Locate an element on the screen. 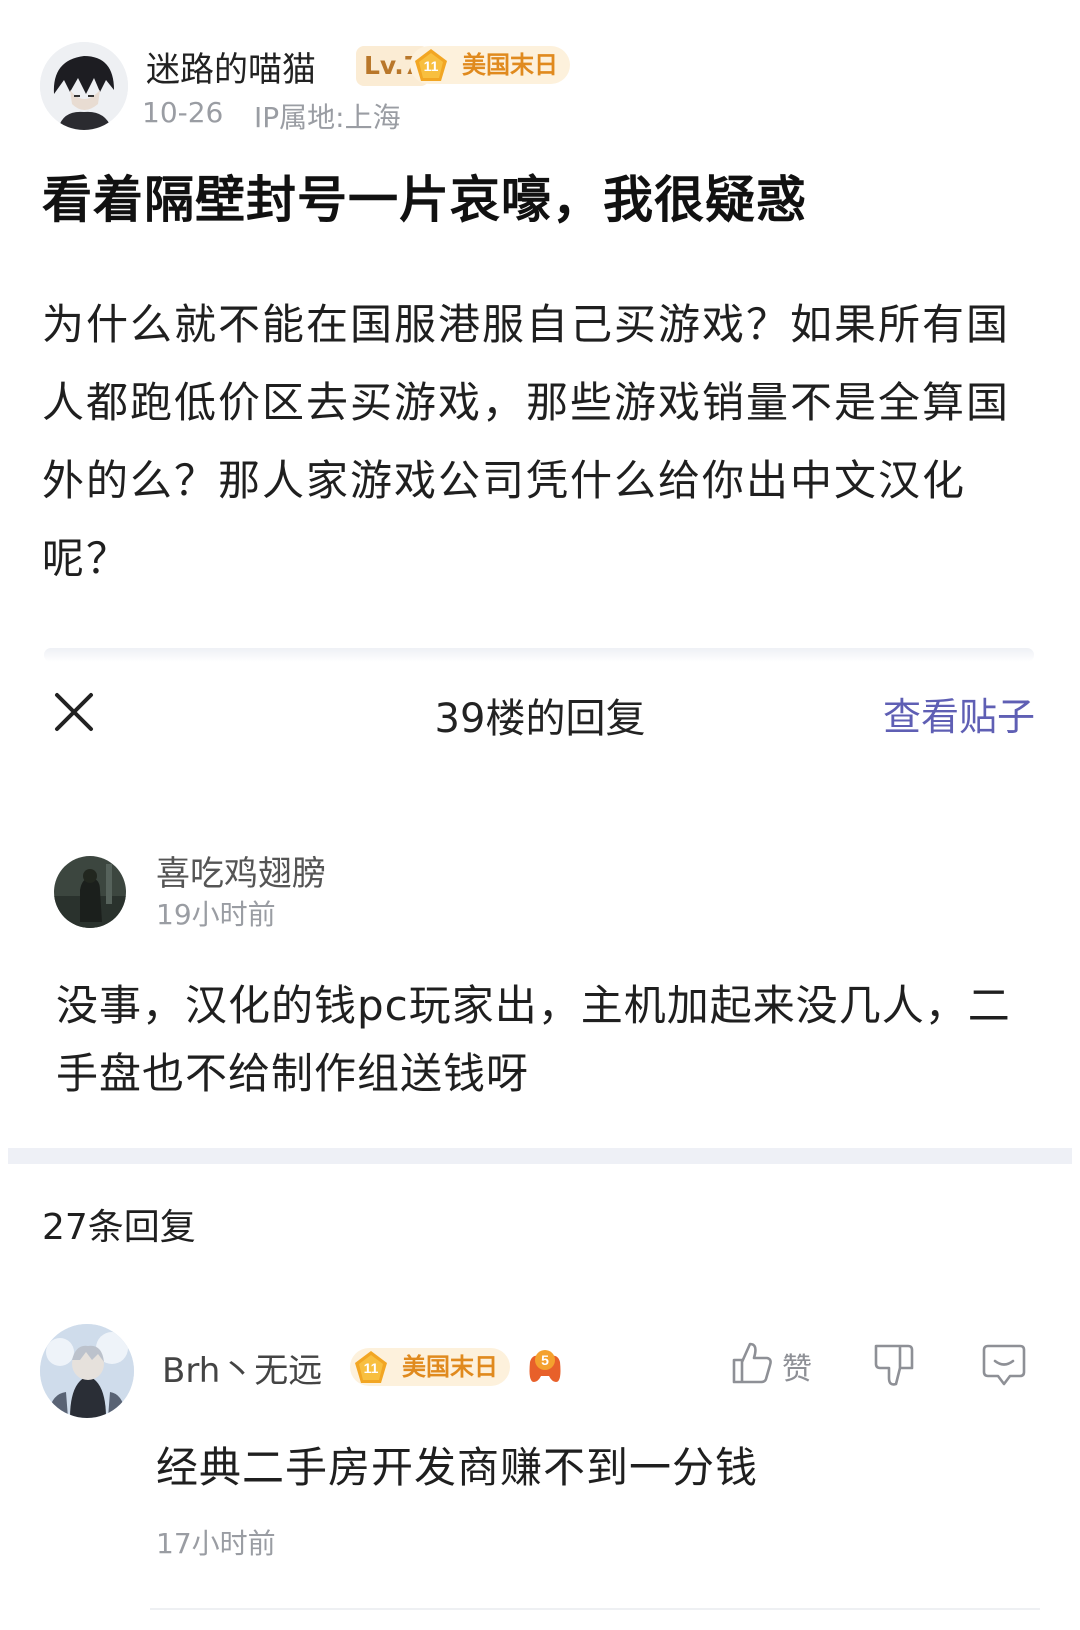 The width and height of the screenshot is (1080, 1630). author-avatar is located at coordinates (84, 86).